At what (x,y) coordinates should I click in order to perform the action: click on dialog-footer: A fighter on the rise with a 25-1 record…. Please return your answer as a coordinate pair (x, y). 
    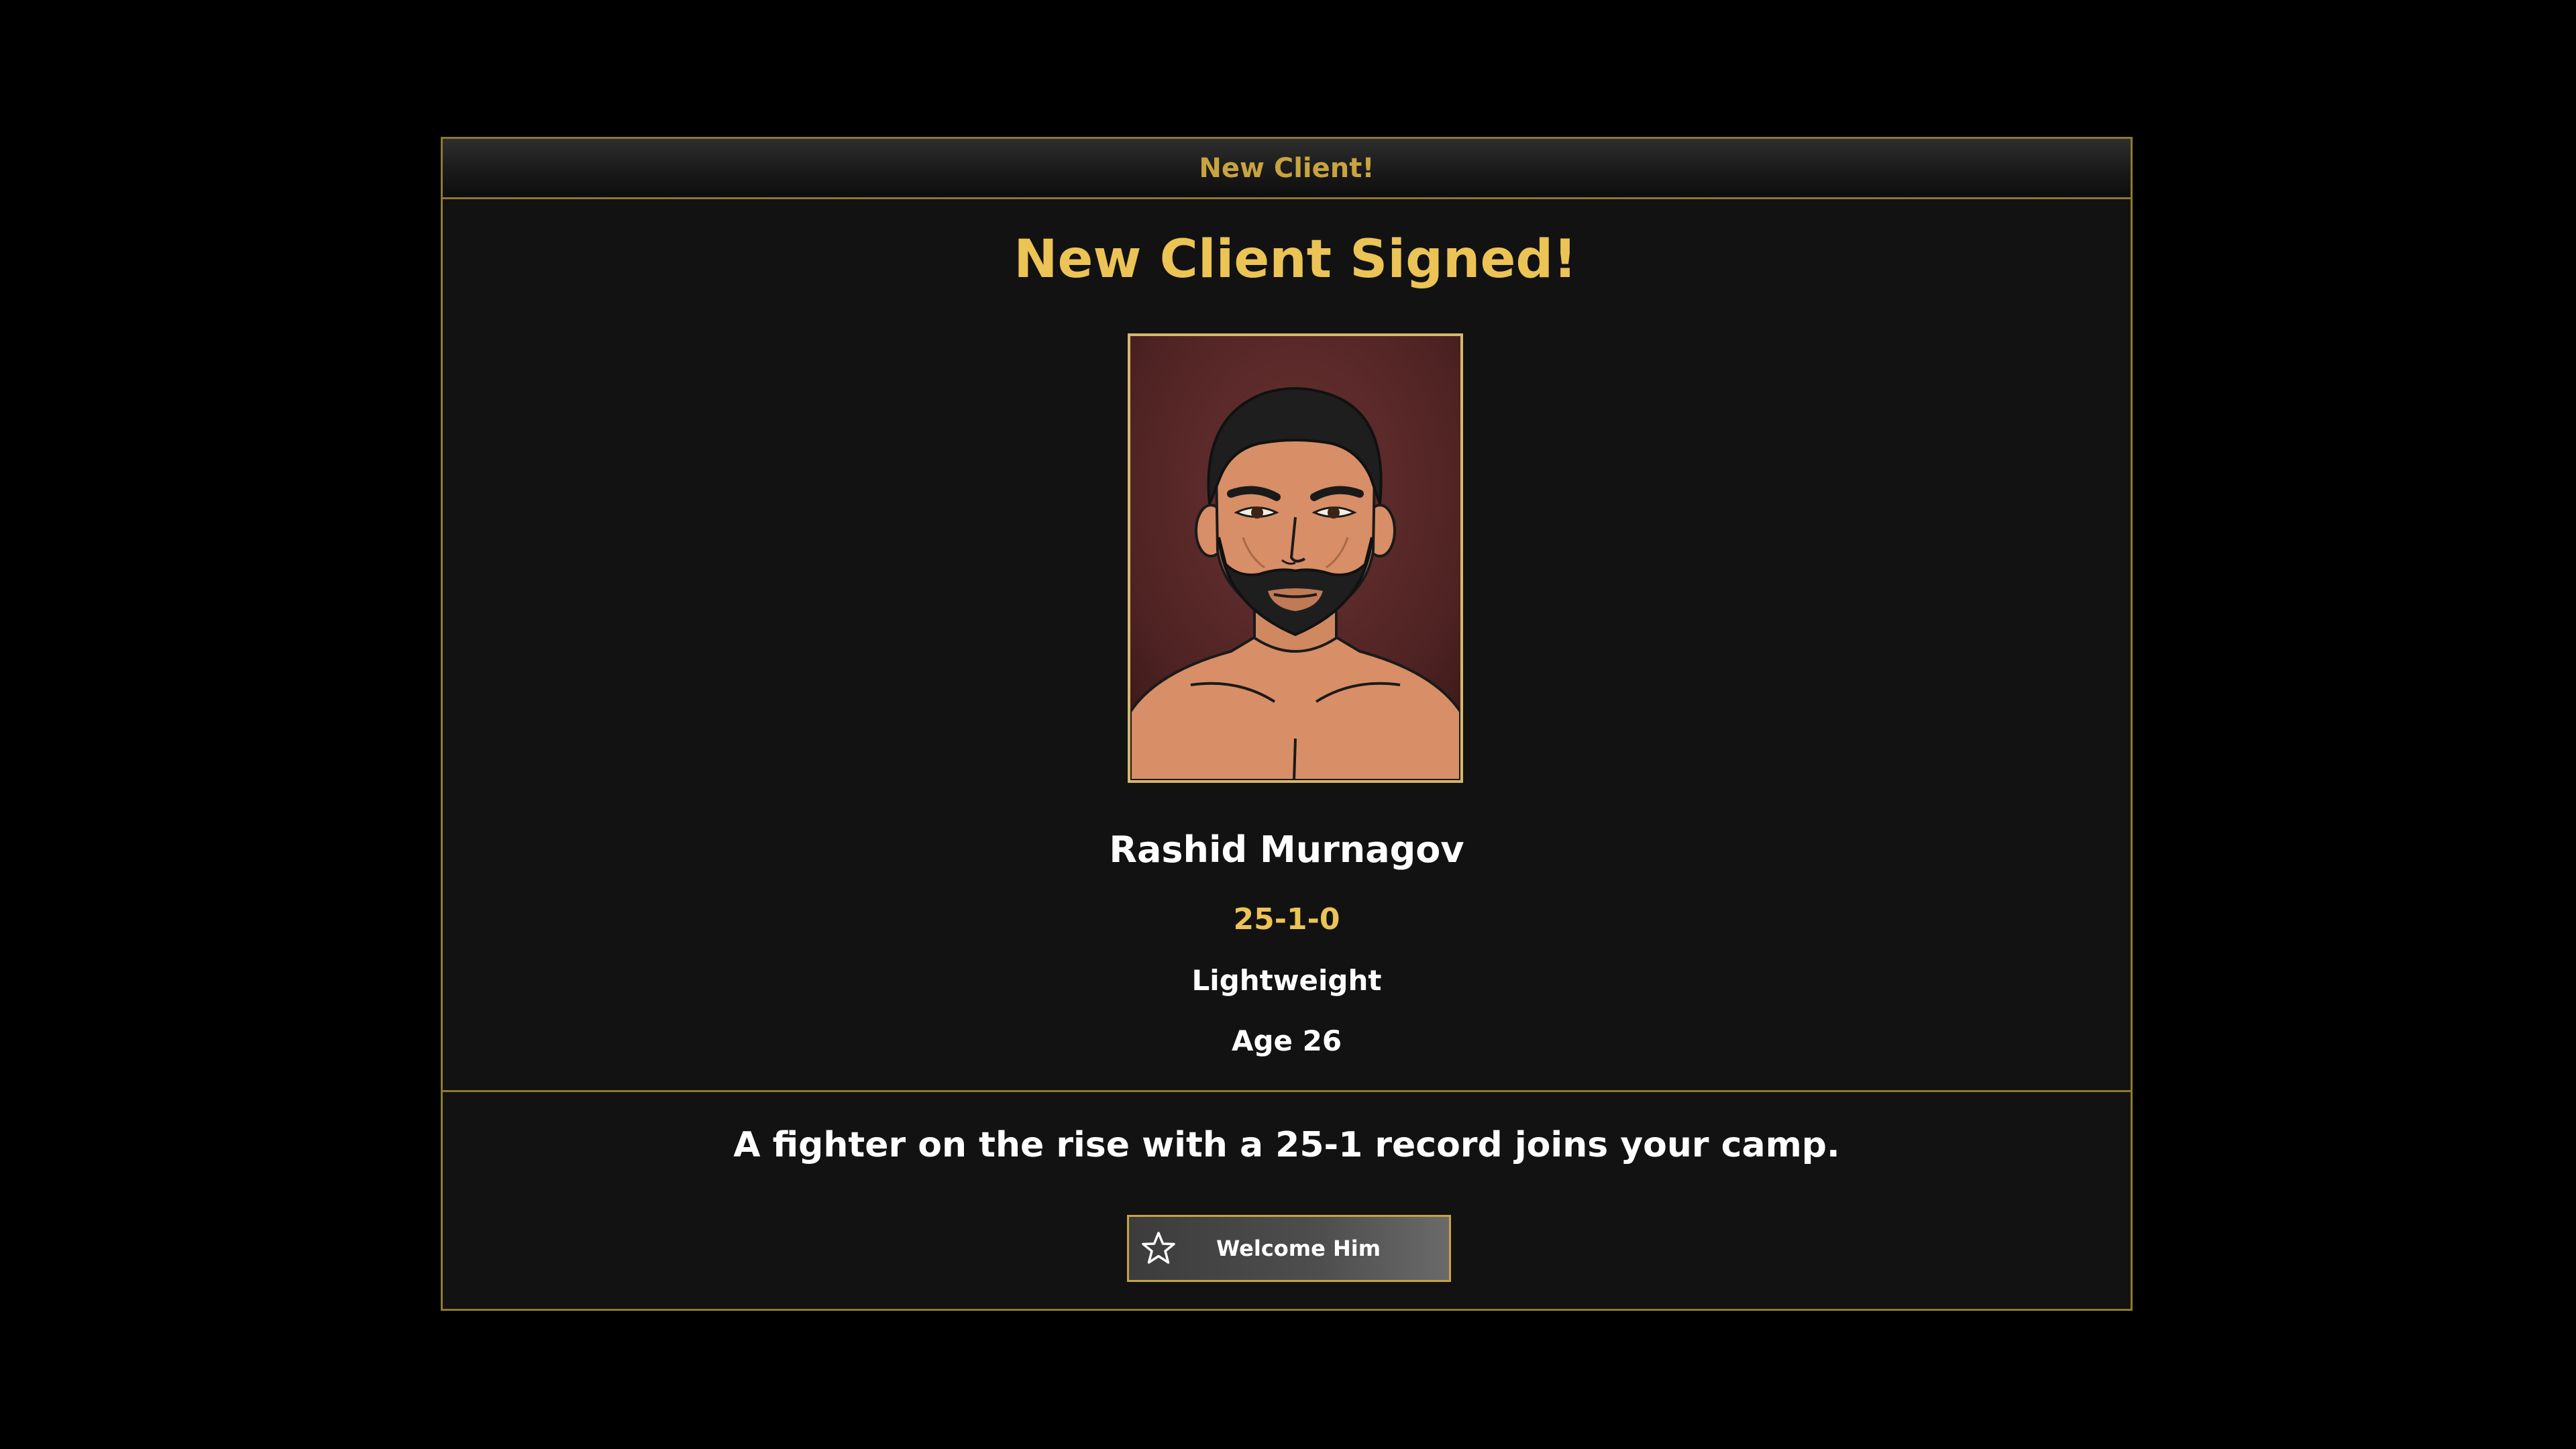
    Looking at the image, I should click on (1287, 1200).